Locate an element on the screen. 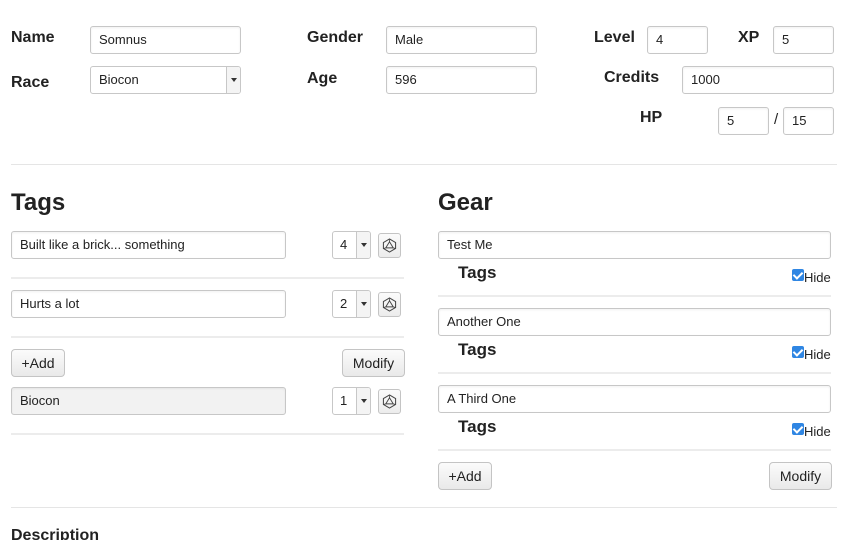 The height and width of the screenshot is (540, 850). tag-level-value: 1 is located at coordinates (344, 400).